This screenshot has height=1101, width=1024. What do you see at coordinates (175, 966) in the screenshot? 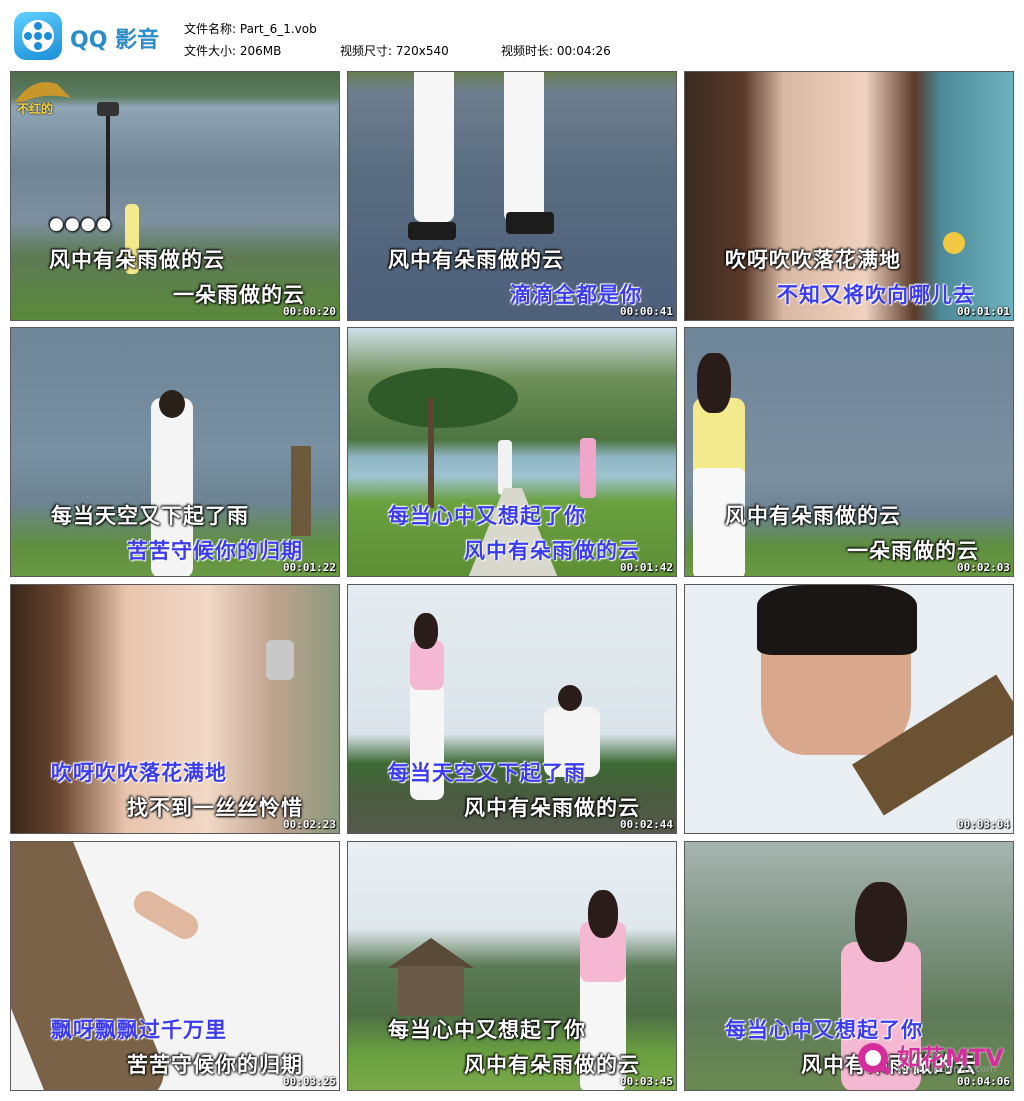
I see `thumbnail-10: 飘呀飘飘过千万里 苦苦守候你的归期 00:03:25` at bounding box center [175, 966].